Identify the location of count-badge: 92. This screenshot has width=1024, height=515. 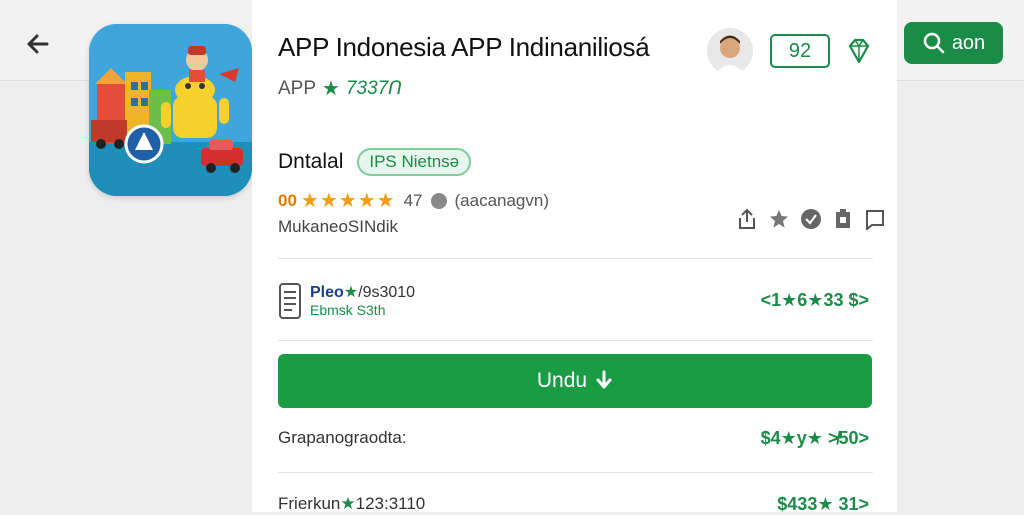
(800, 51).